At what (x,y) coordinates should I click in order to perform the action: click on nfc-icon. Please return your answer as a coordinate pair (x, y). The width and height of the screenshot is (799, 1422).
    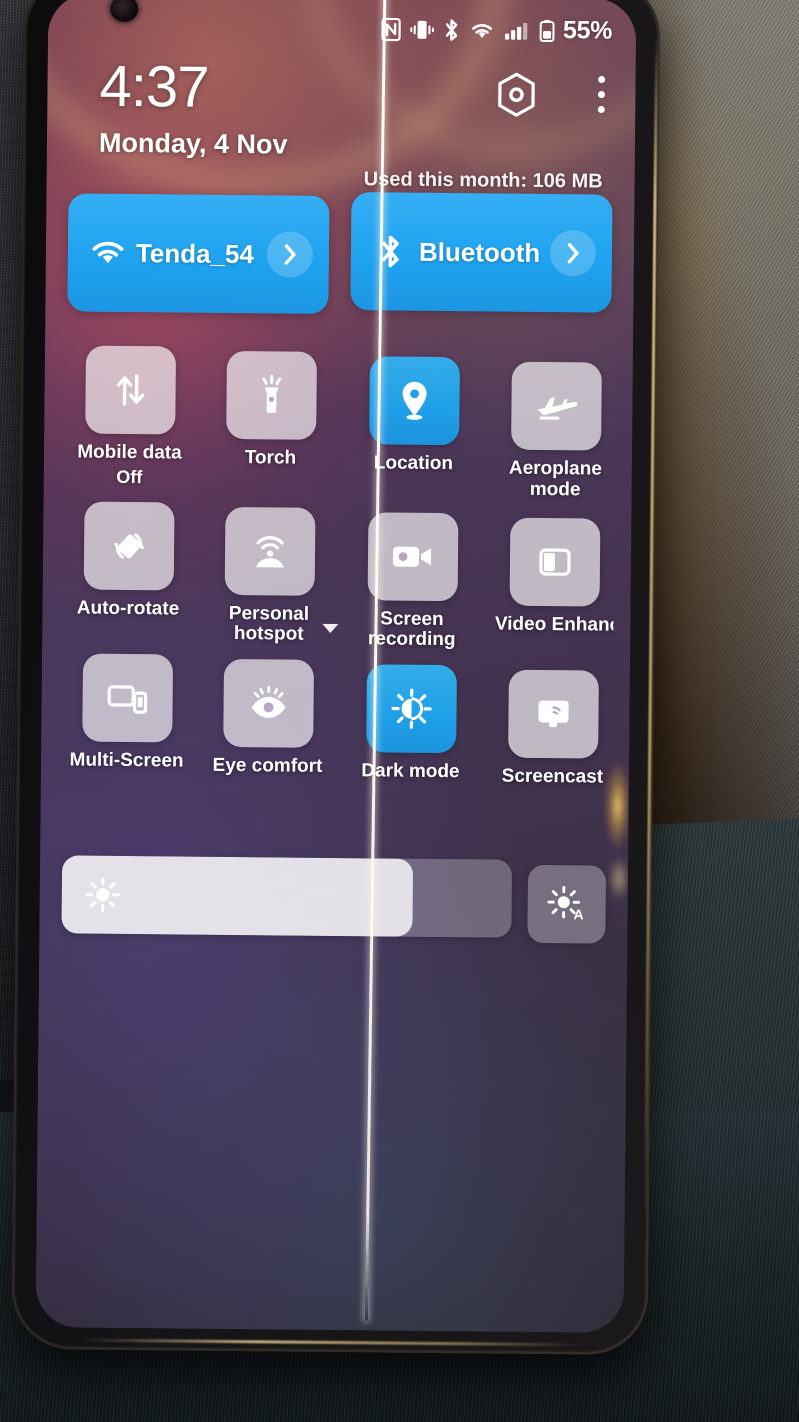
    Looking at the image, I should click on (391, 29).